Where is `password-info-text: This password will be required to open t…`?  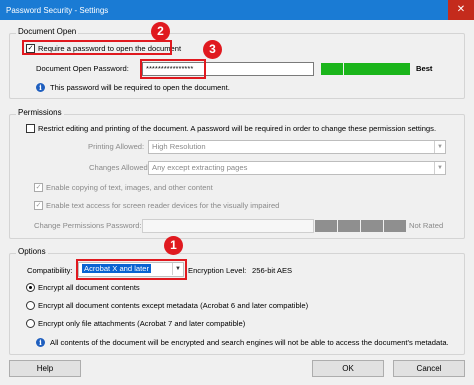
password-info-text: This password will be required to open t… is located at coordinates (140, 87).